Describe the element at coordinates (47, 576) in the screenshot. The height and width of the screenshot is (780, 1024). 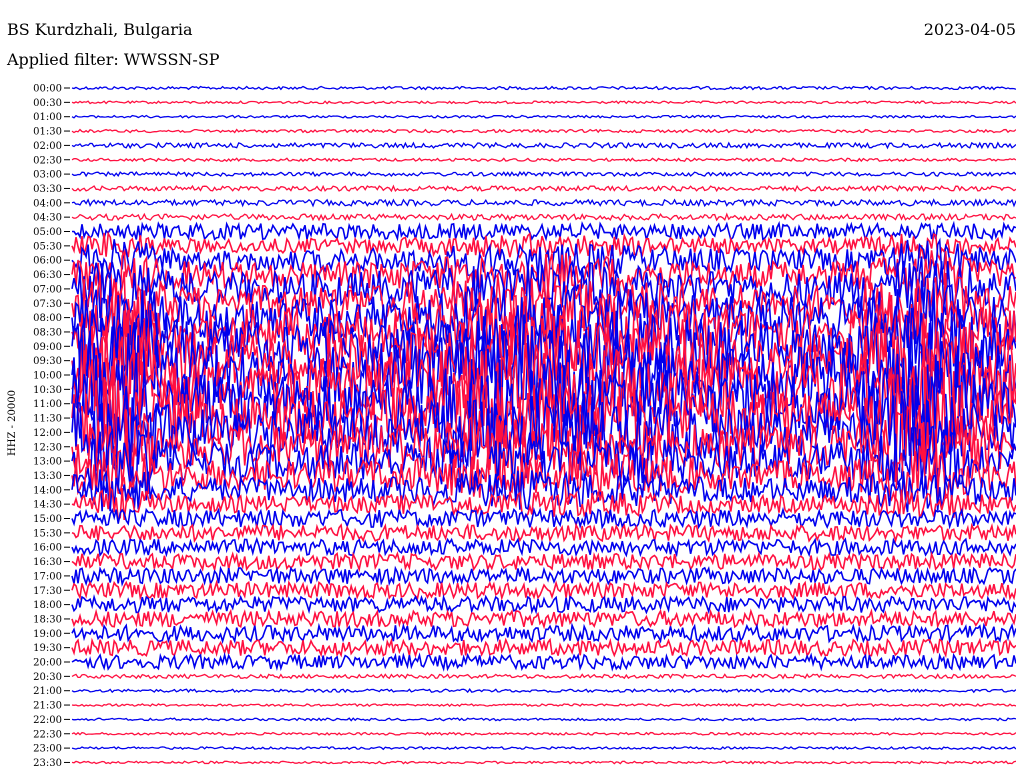
I see `tick-label: 17:00` at that location.